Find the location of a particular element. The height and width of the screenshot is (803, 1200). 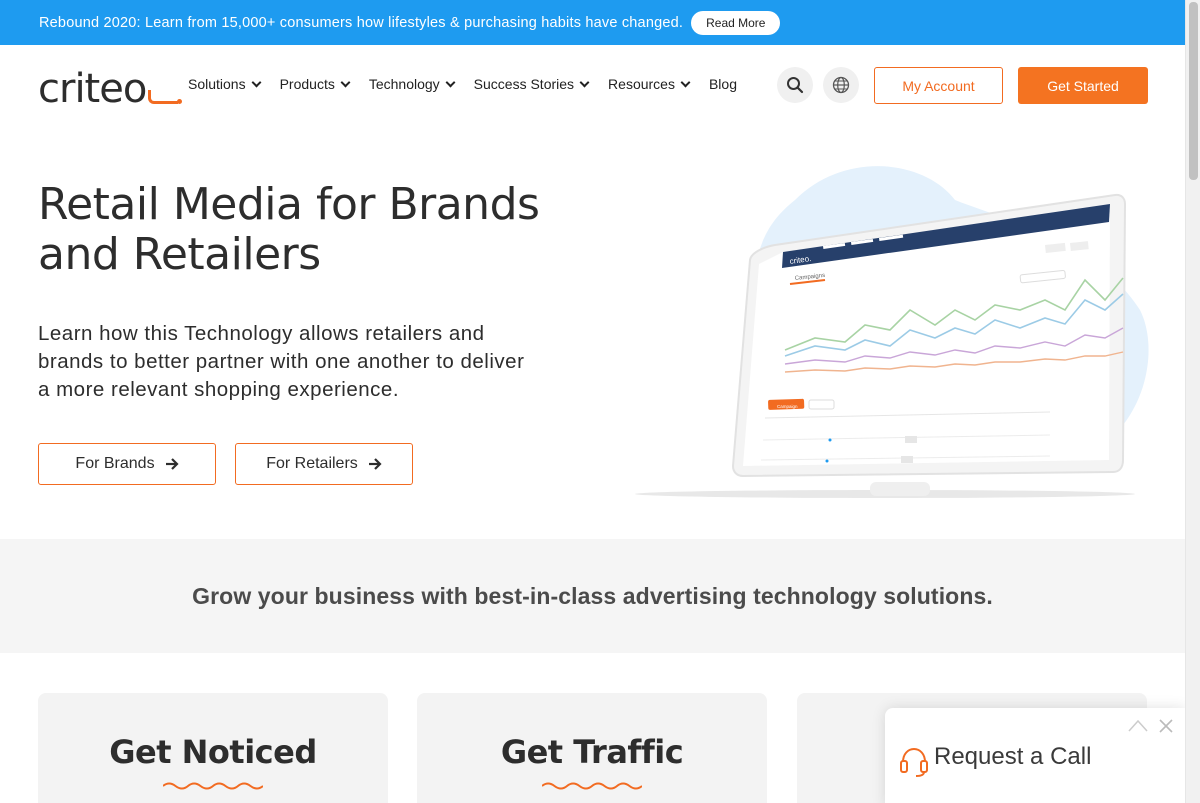

nav-item-label: Technology is located at coordinates (404, 84).